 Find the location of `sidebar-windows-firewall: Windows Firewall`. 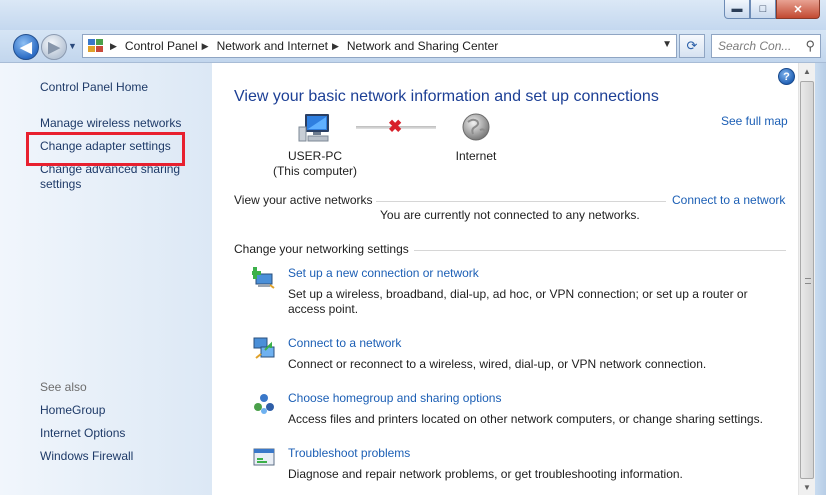

sidebar-windows-firewall: Windows Firewall is located at coordinates (86, 456).